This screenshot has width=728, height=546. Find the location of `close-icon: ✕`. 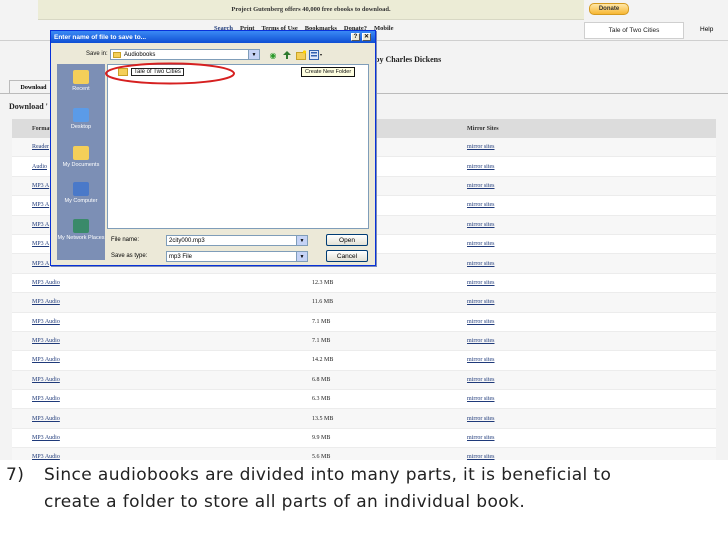

close-icon: ✕ is located at coordinates (366, 37).